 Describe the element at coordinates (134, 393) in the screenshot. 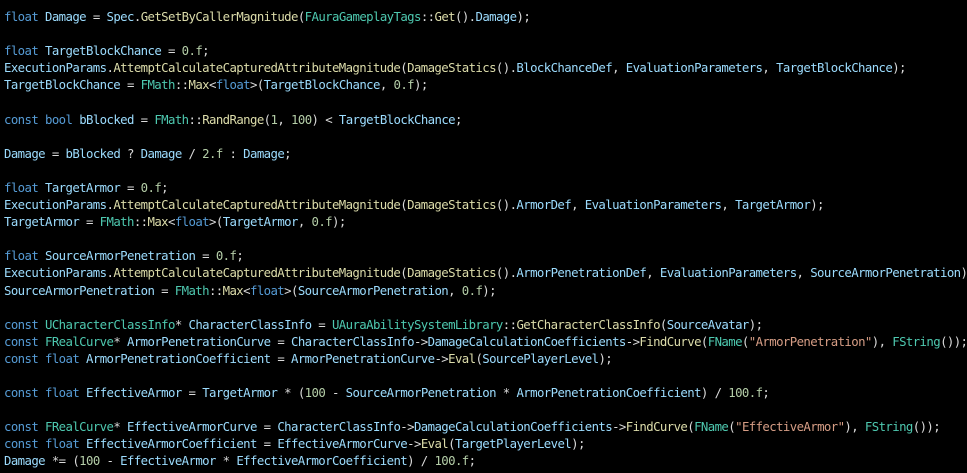

I see `identifier-token: EffectiveArmor` at that location.